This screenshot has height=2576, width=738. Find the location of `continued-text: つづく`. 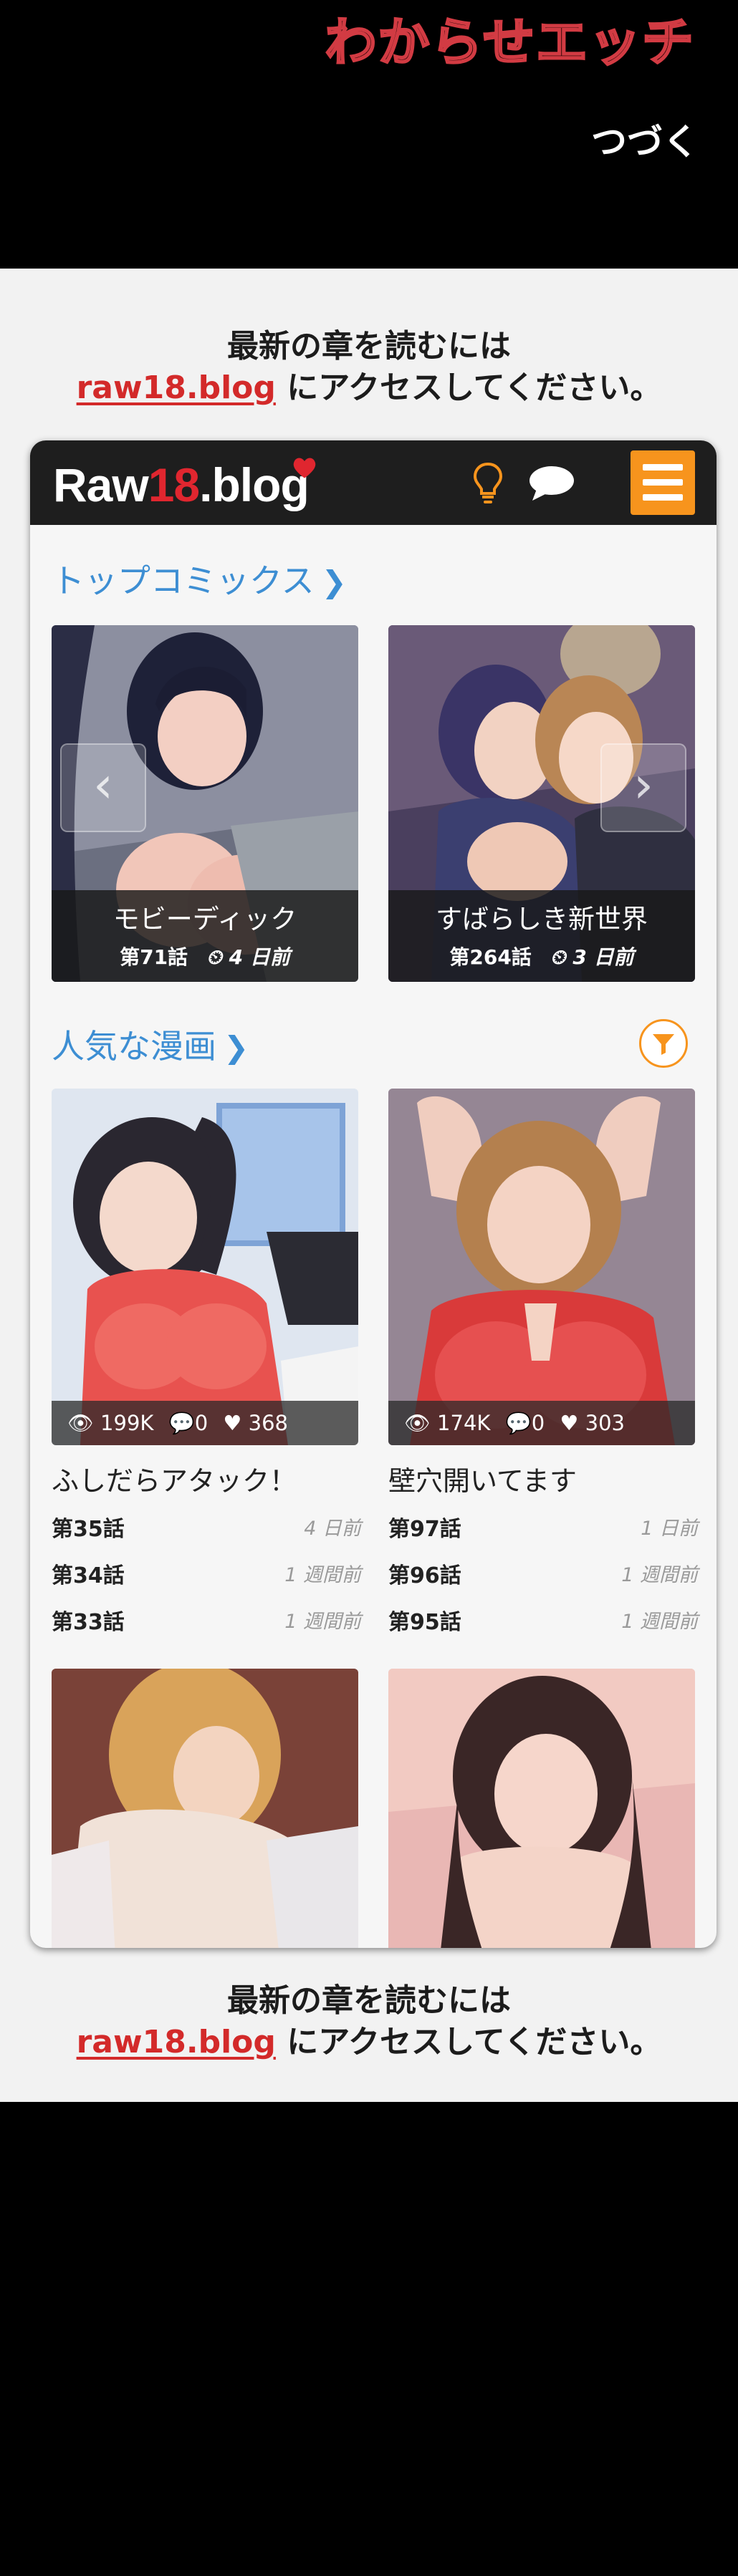

continued-text: つづく is located at coordinates (645, 142).